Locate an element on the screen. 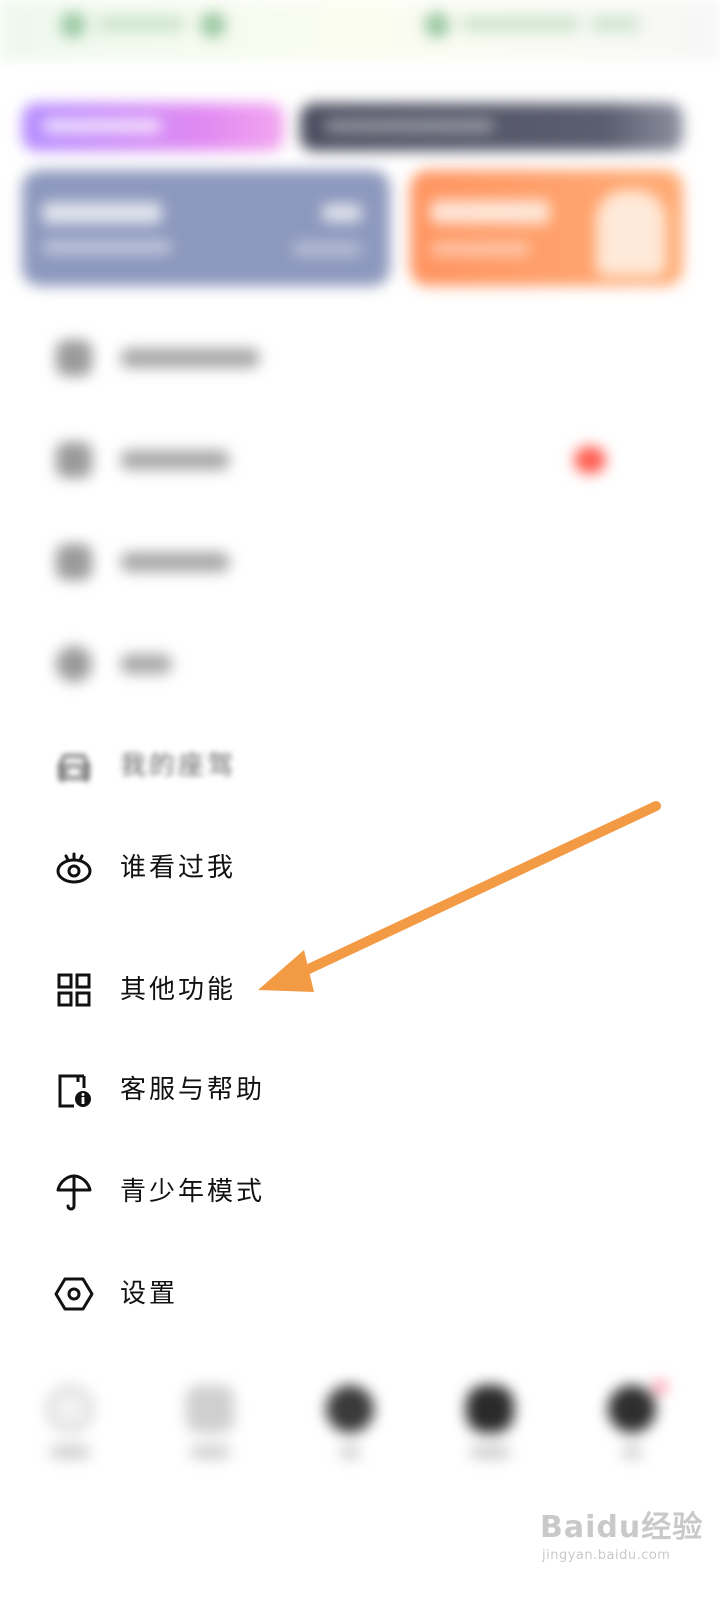 This screenshot has width=720, height=1600. watermark-url: jingyan.baidu.com is located at coordinates (606, 1555).